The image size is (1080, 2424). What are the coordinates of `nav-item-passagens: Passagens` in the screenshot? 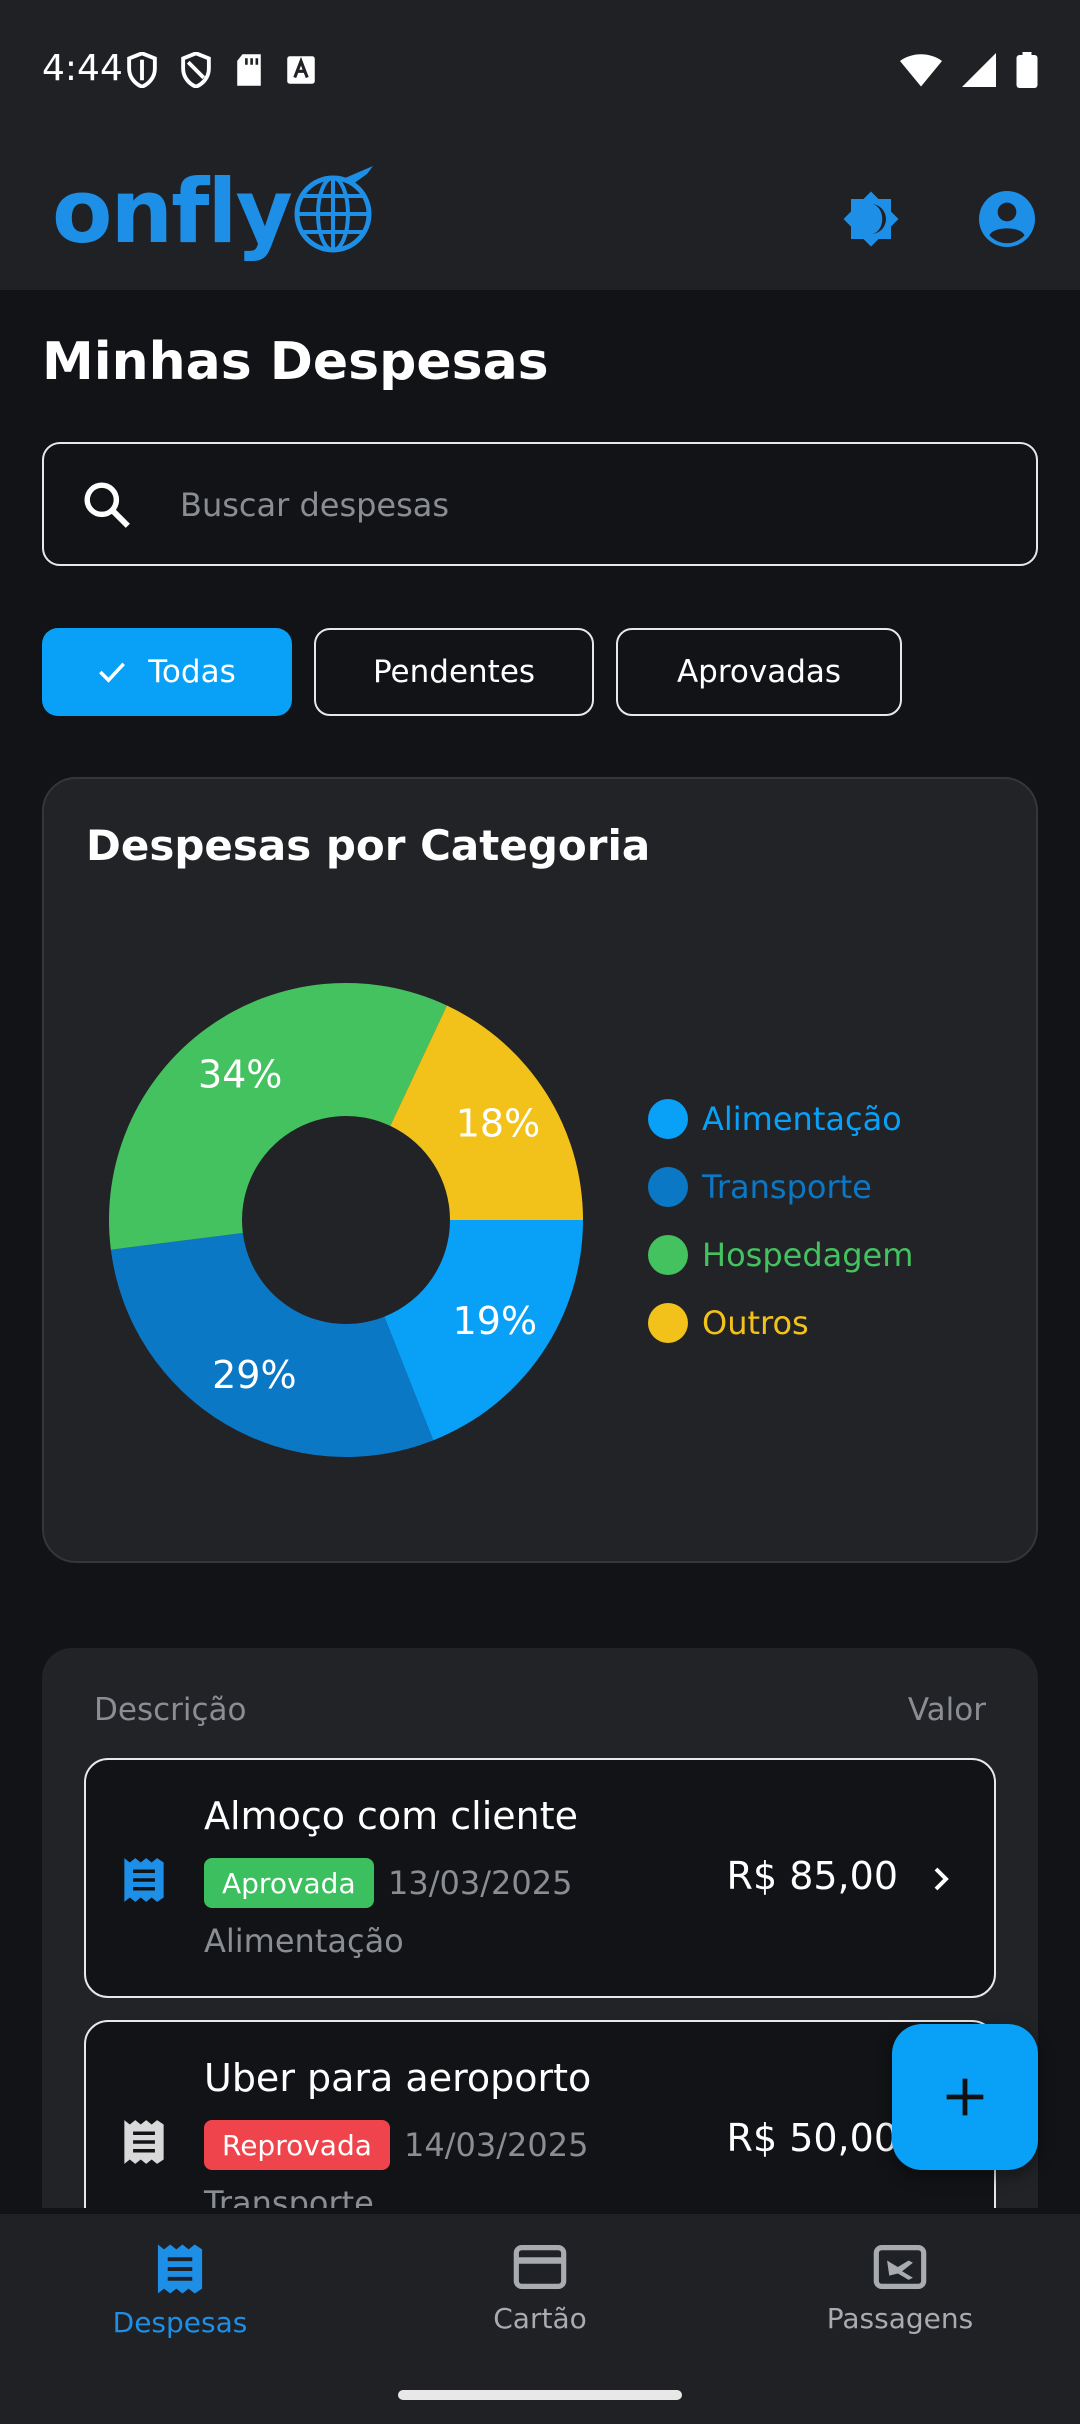 It's located at (900, 2288).